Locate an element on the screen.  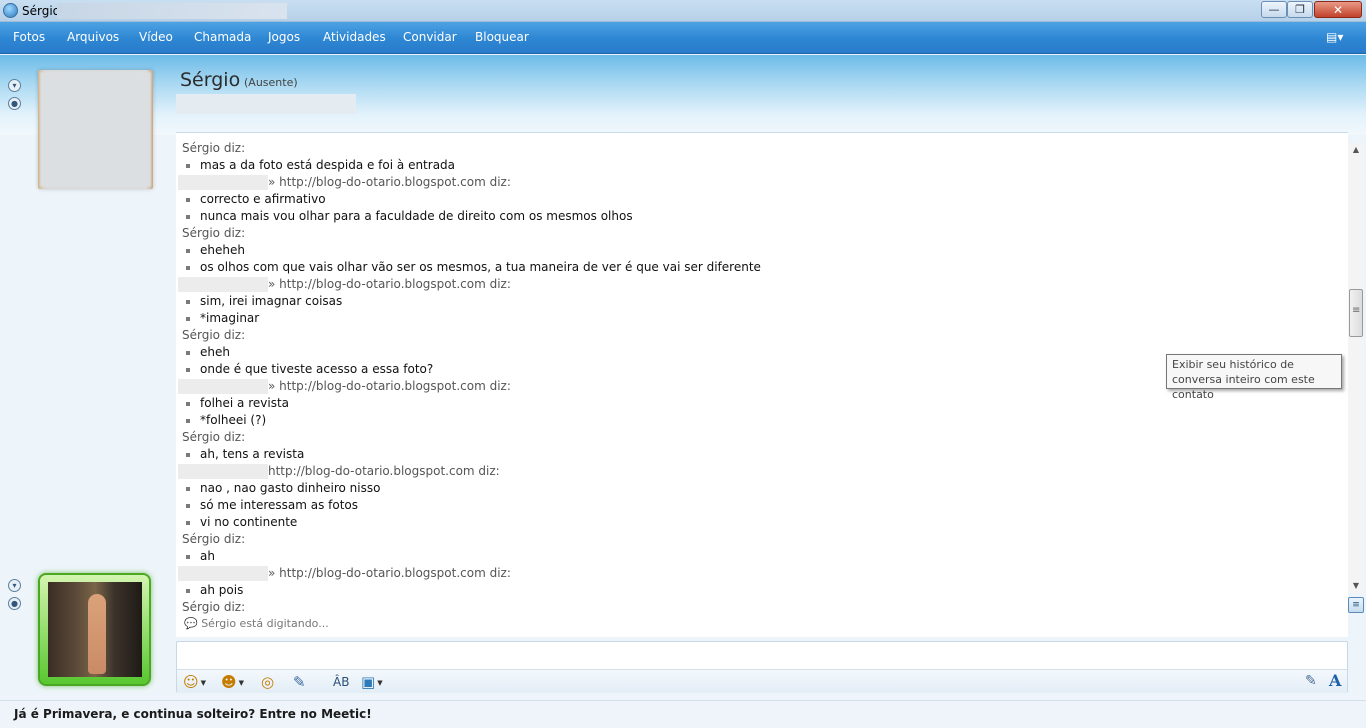
maximize-button: ❐ is located at coordinates (1300, 9).